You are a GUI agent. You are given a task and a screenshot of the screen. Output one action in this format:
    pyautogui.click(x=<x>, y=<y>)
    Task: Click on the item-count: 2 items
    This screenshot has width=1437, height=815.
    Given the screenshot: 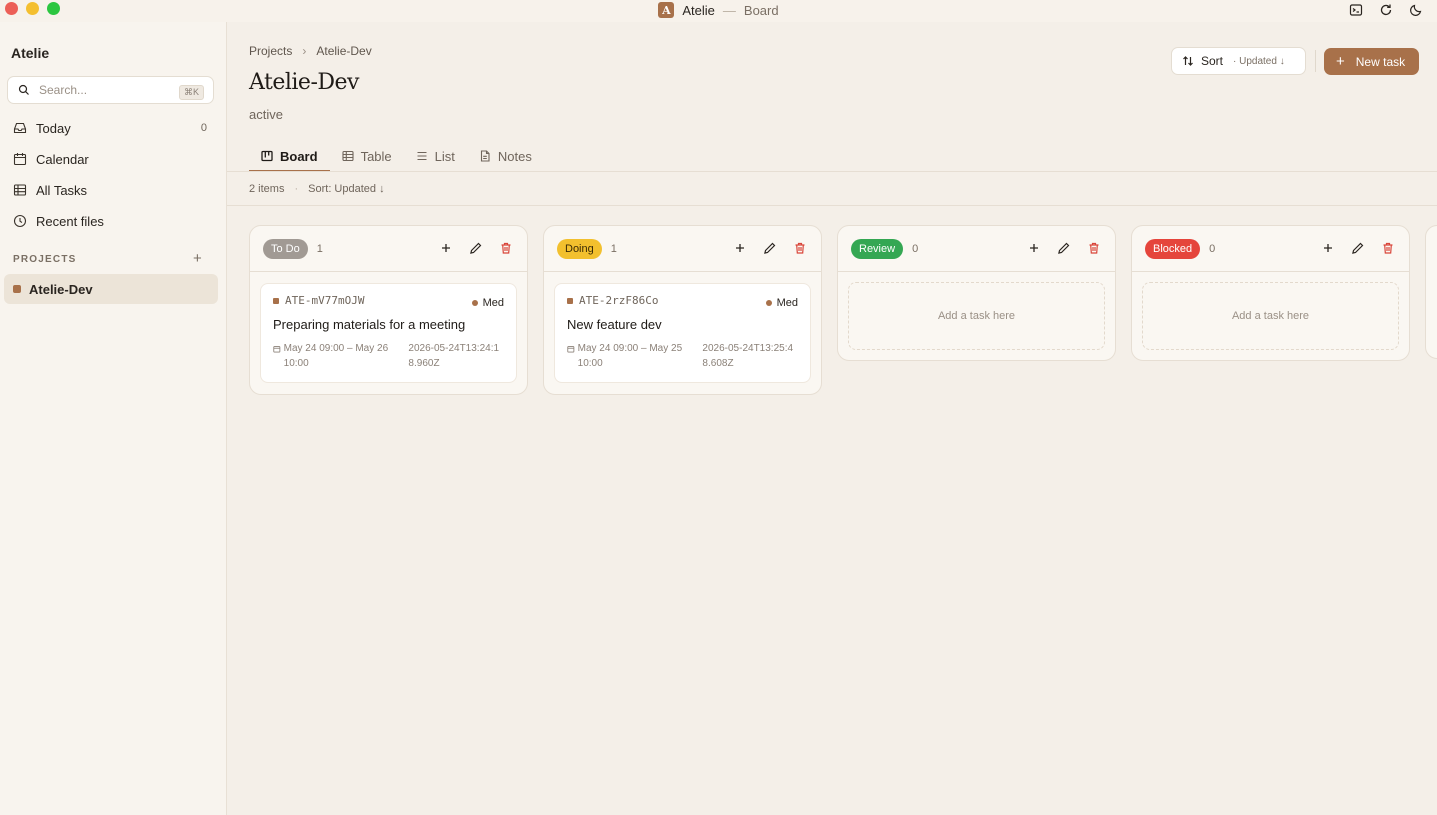 What is the action you would take?
    pyautogui.click(x=267, y=189)
    